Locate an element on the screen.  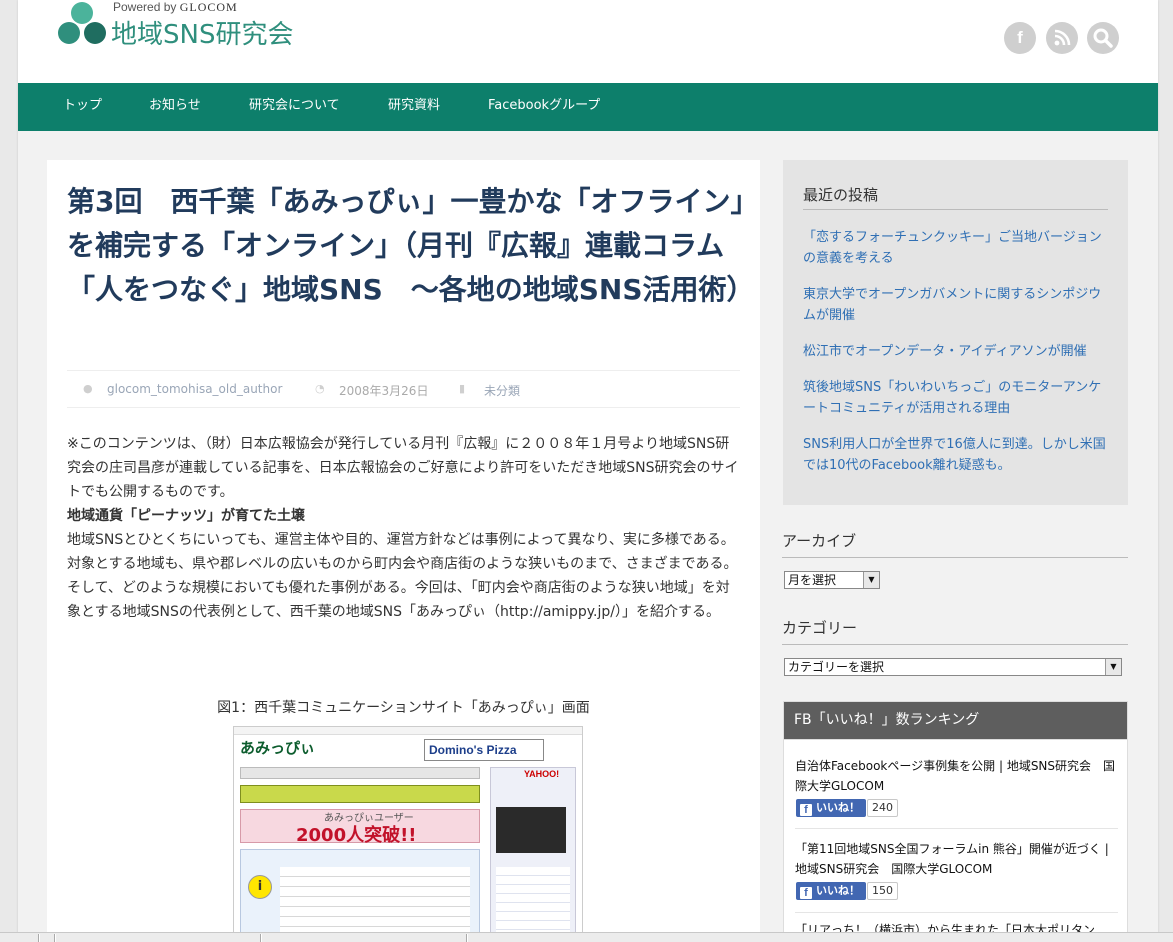
clock-icon: ◔ is located at coordinates (320, 388).